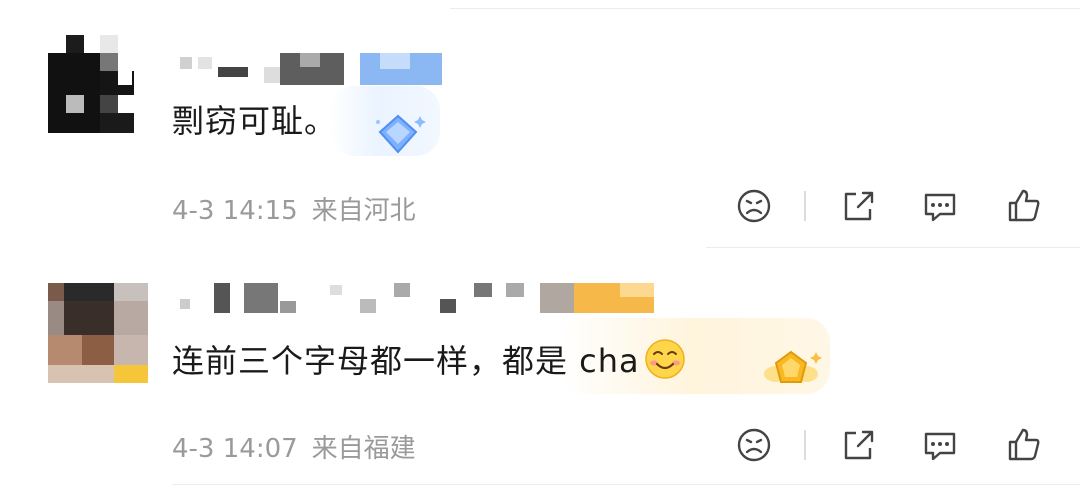 Image resolution: width=1080 pixels, height=487 pixels. I want to click on blue-diamond-badge-icon, so click(401, 134).